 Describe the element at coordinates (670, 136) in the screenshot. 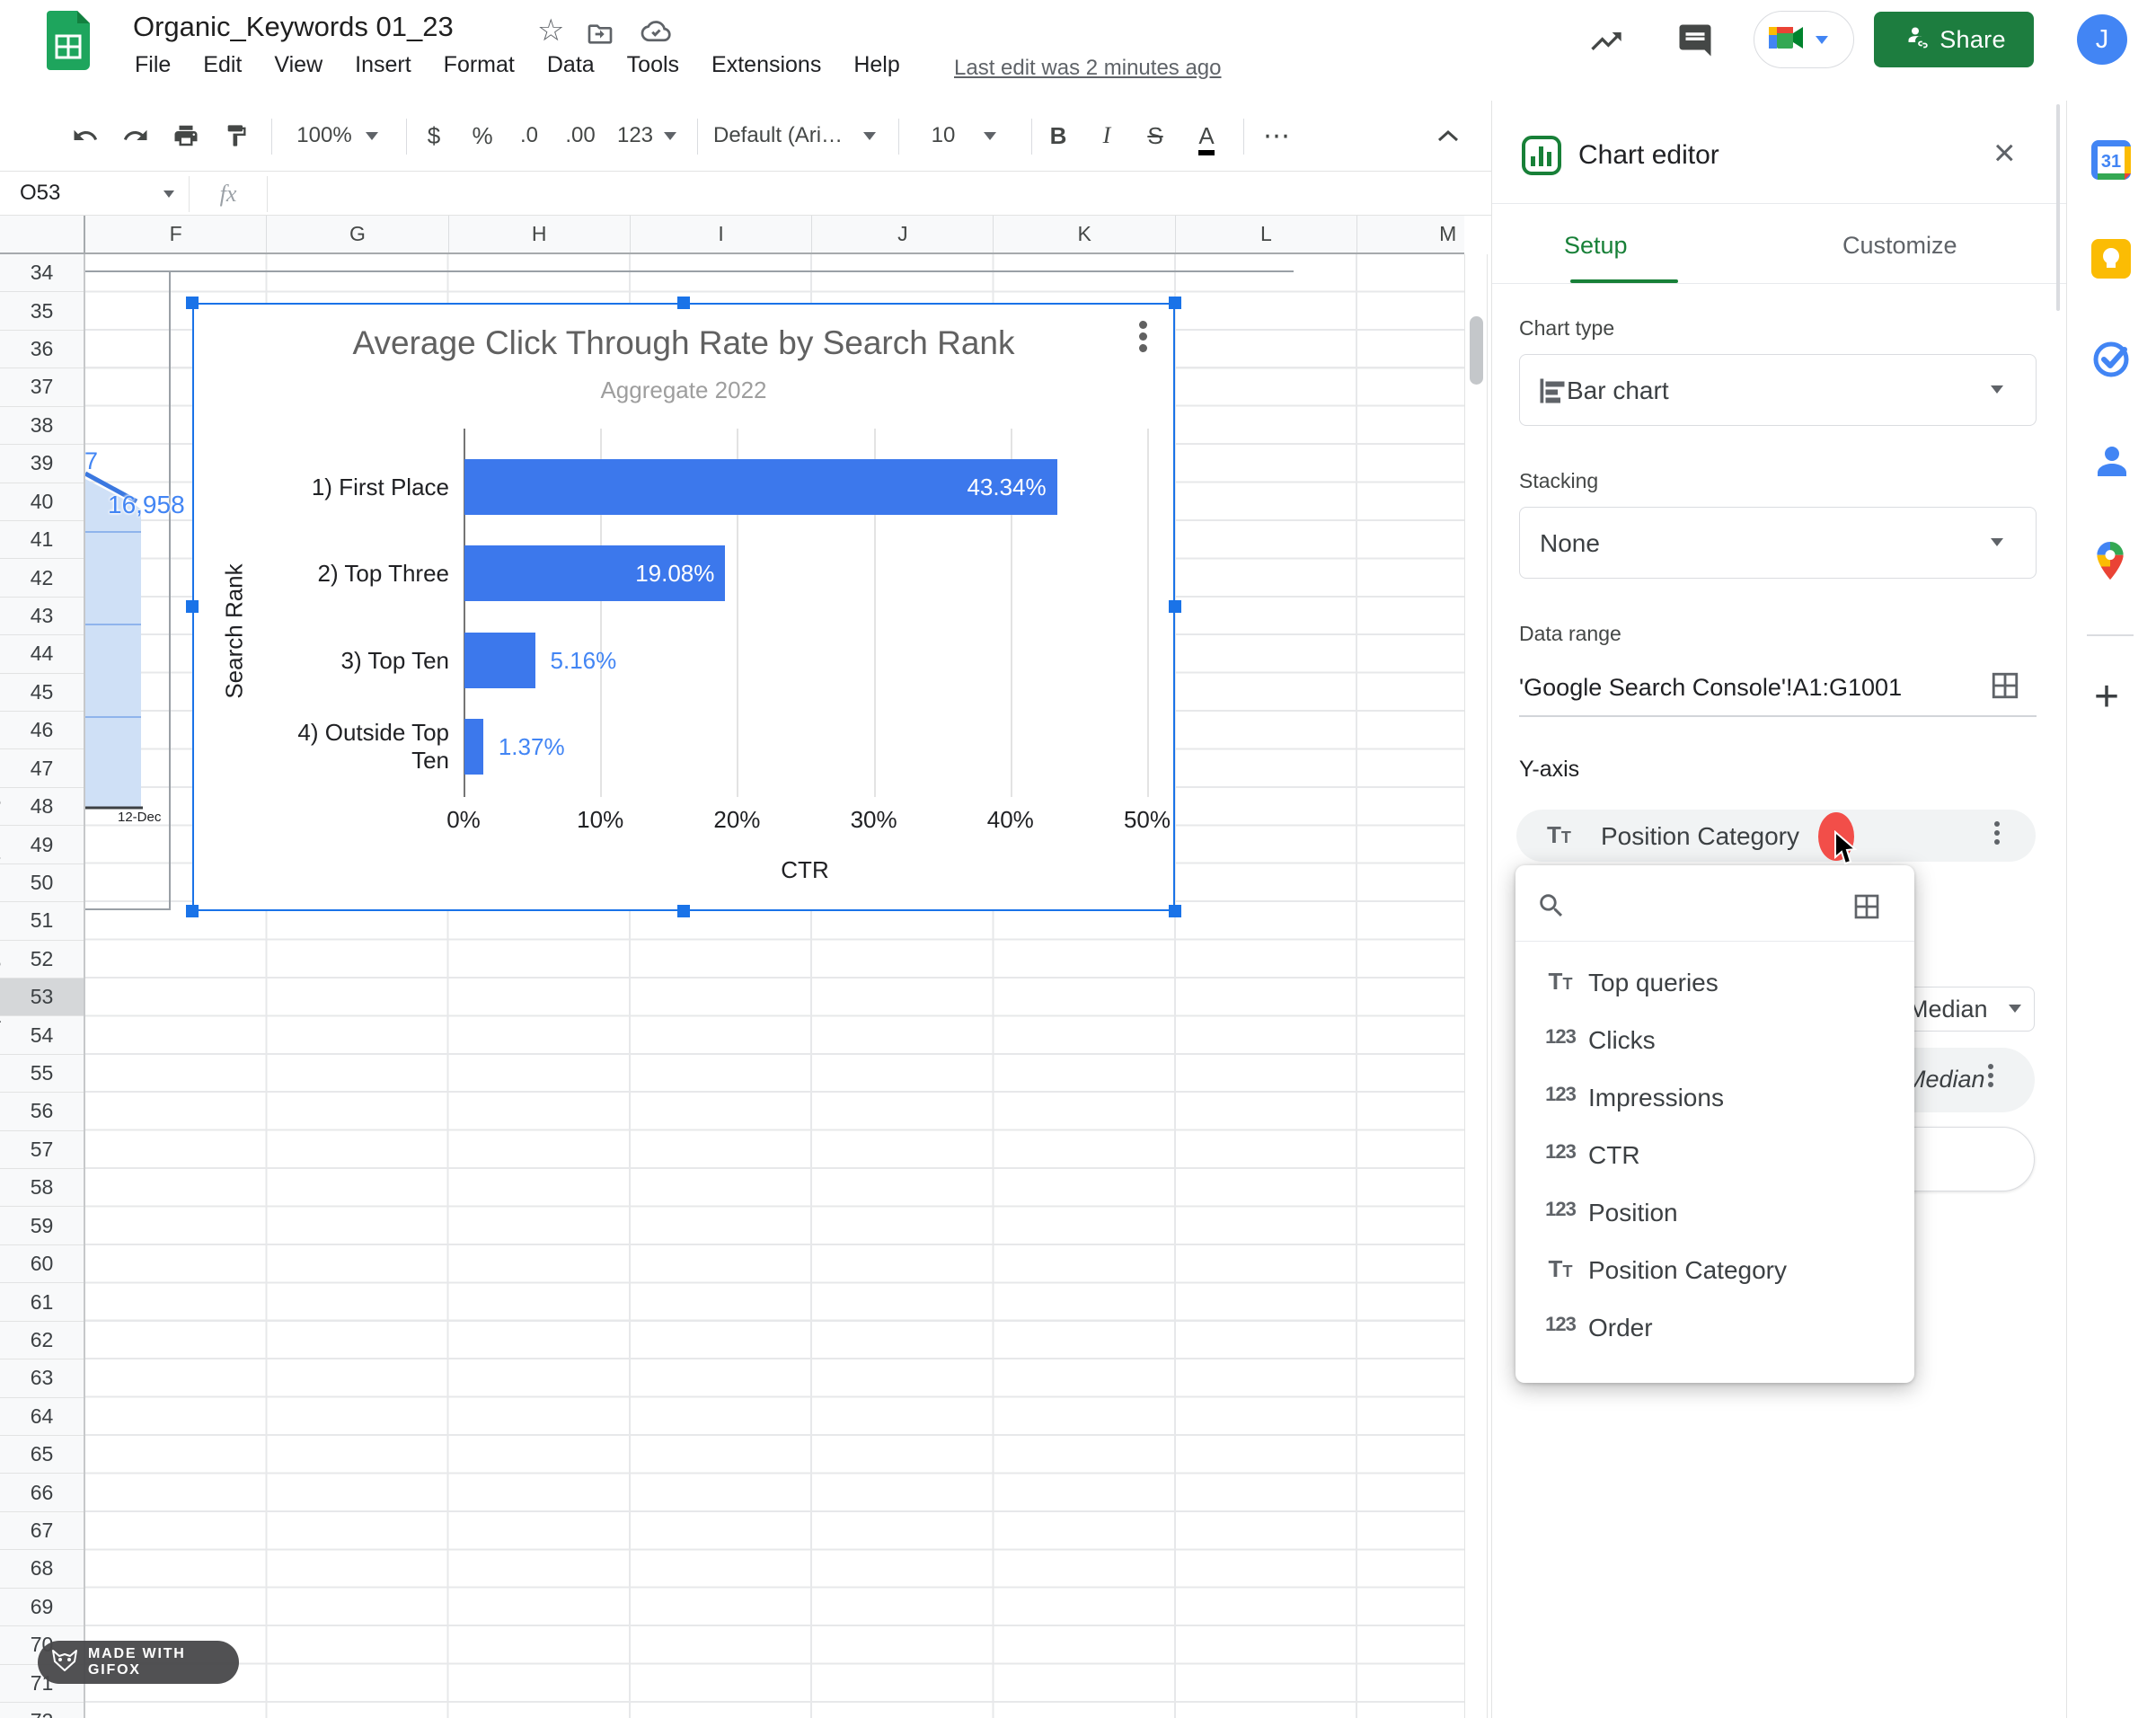

I see `more-formats-caret-icon` at that location.